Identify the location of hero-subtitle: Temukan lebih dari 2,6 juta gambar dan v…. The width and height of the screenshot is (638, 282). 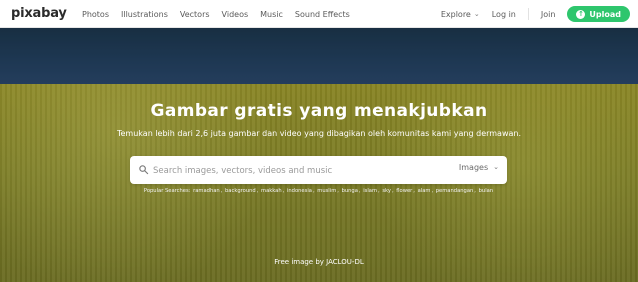
(319, 133).